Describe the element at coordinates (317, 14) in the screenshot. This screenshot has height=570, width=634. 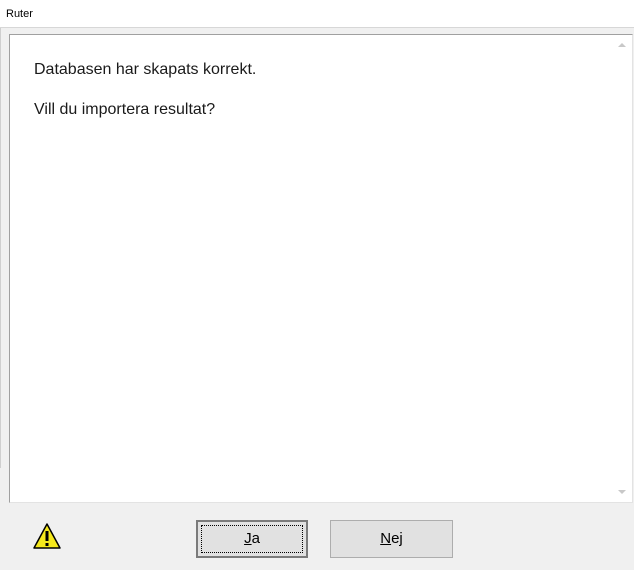
I see `title-bar: Ruter` at that location.